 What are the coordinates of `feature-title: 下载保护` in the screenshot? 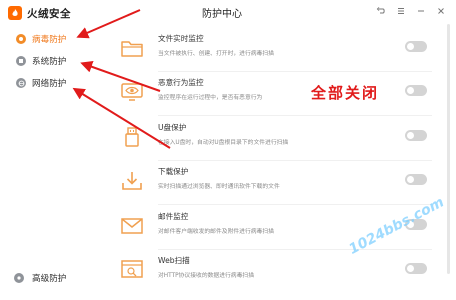 It's located at (173, 171).